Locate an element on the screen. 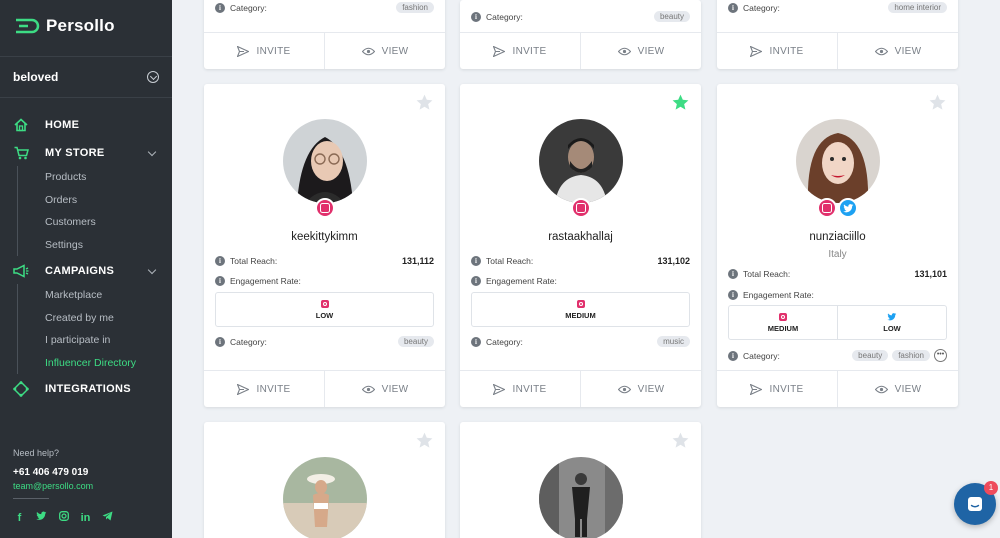 This screenshot has width=1000, height=538. sidebar-item-customers: Customers is located at coordinates (57, 222).